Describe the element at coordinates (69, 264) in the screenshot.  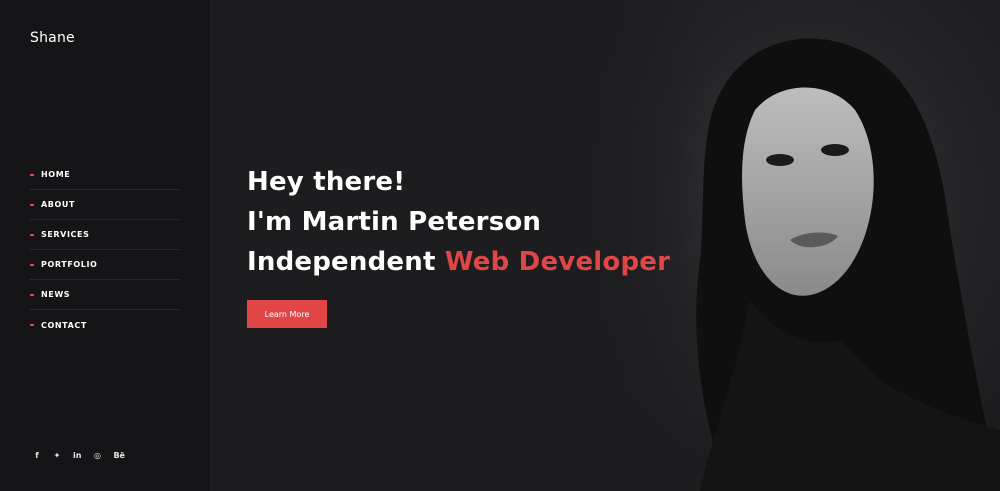
I see `nav-item-label: PORTFOLIO` at that location.